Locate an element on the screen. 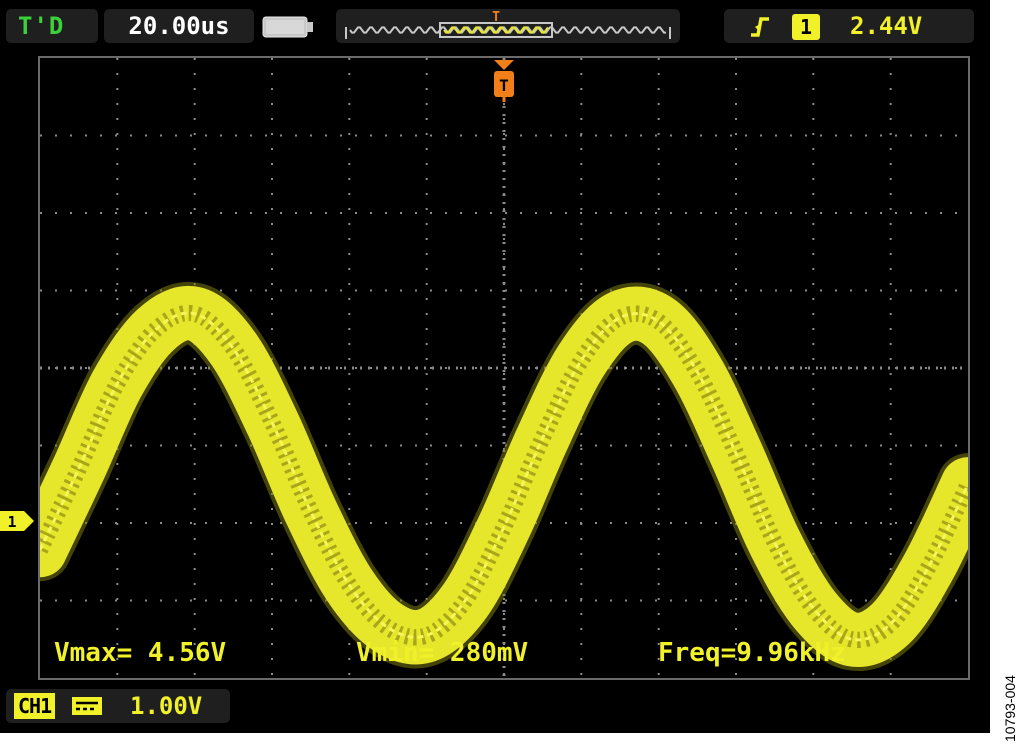 The width and height of the screenshot is (1024, 746). rising-edge-icon is located at coordinates (760, 27).